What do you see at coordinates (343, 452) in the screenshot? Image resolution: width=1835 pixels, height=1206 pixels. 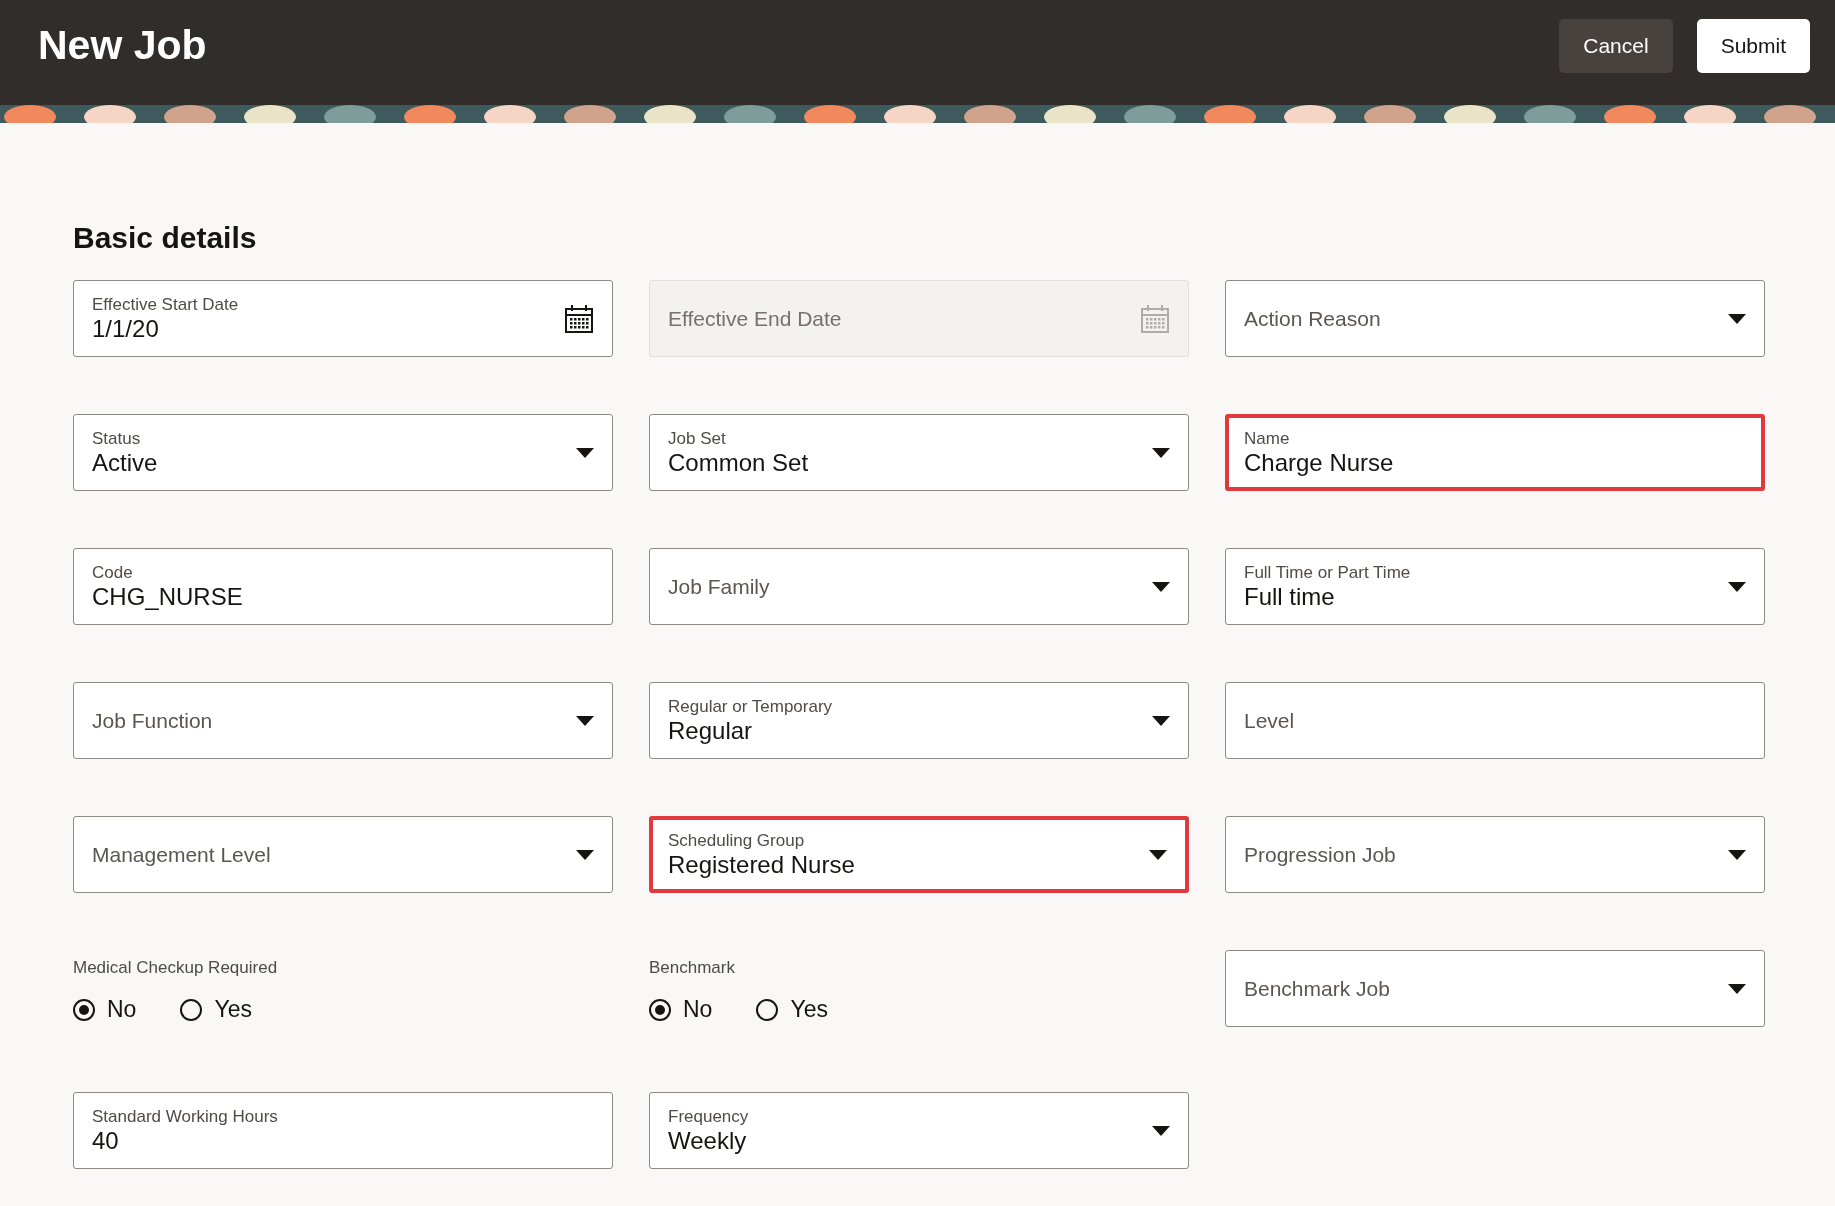 I see `select-field: Status Active` at bounding box center [343, 452].